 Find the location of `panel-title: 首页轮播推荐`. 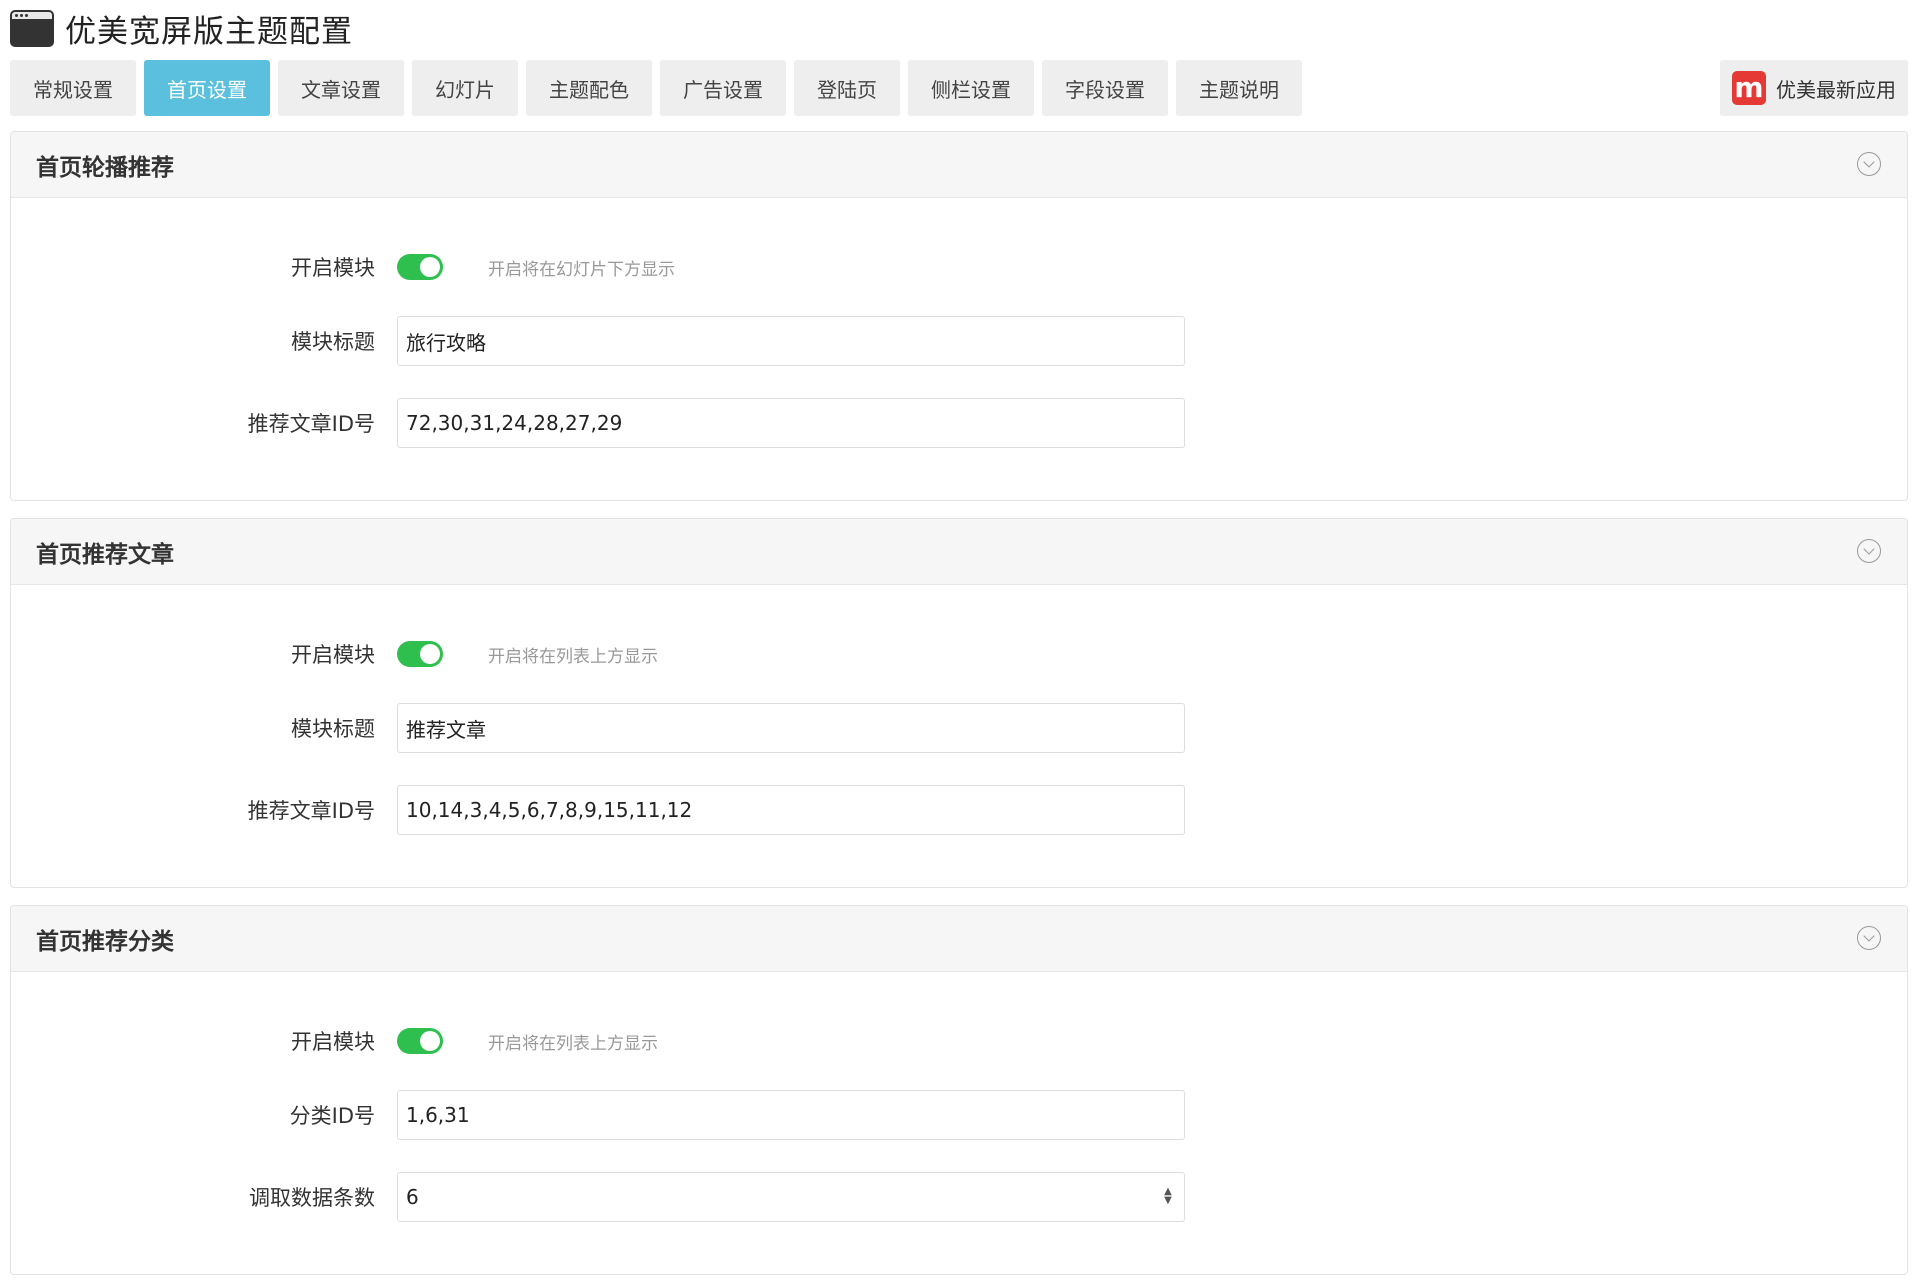

panel-title: 首页轮播推荐 is located at coordinates (105, 167).